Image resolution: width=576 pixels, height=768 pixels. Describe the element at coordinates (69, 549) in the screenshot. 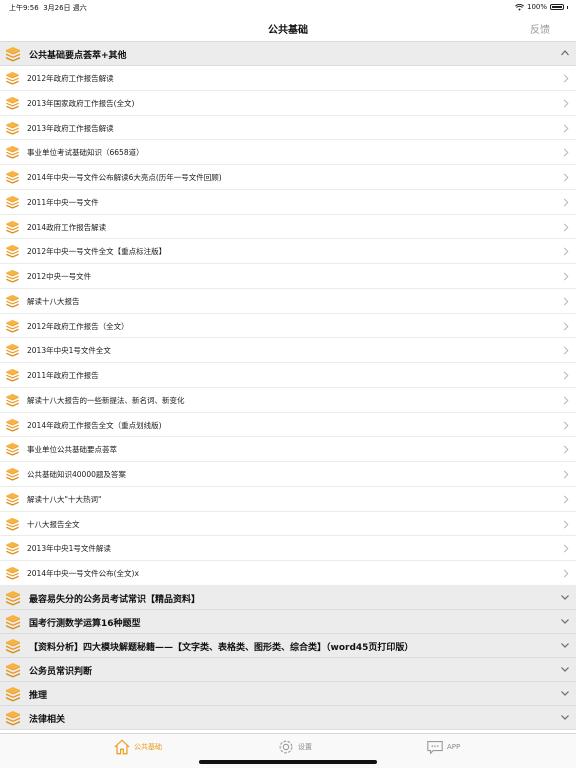

I see `list-item-label: 2013年中央1号文件解读` at that location.